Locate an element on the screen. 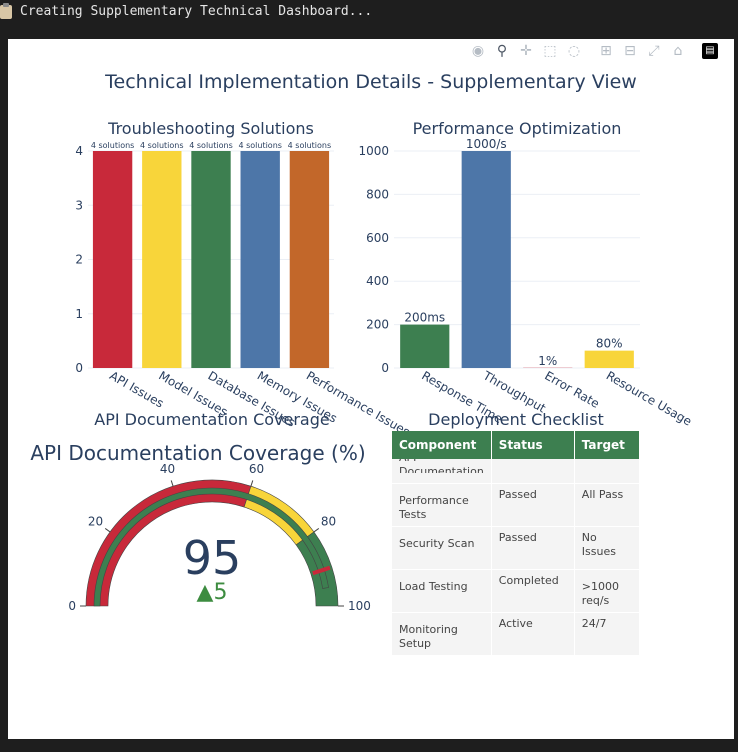 This screenshot has height=752, width=738. table-cell: Active is located at coordinates (533, 634).